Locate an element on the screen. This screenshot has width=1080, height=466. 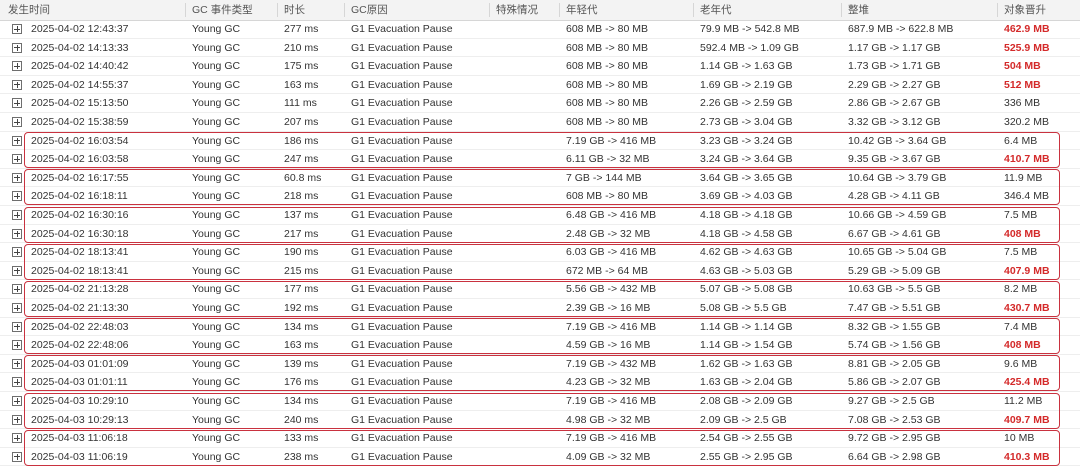
event-duration-cell: 163 ms is located at coordinates (301, 345).